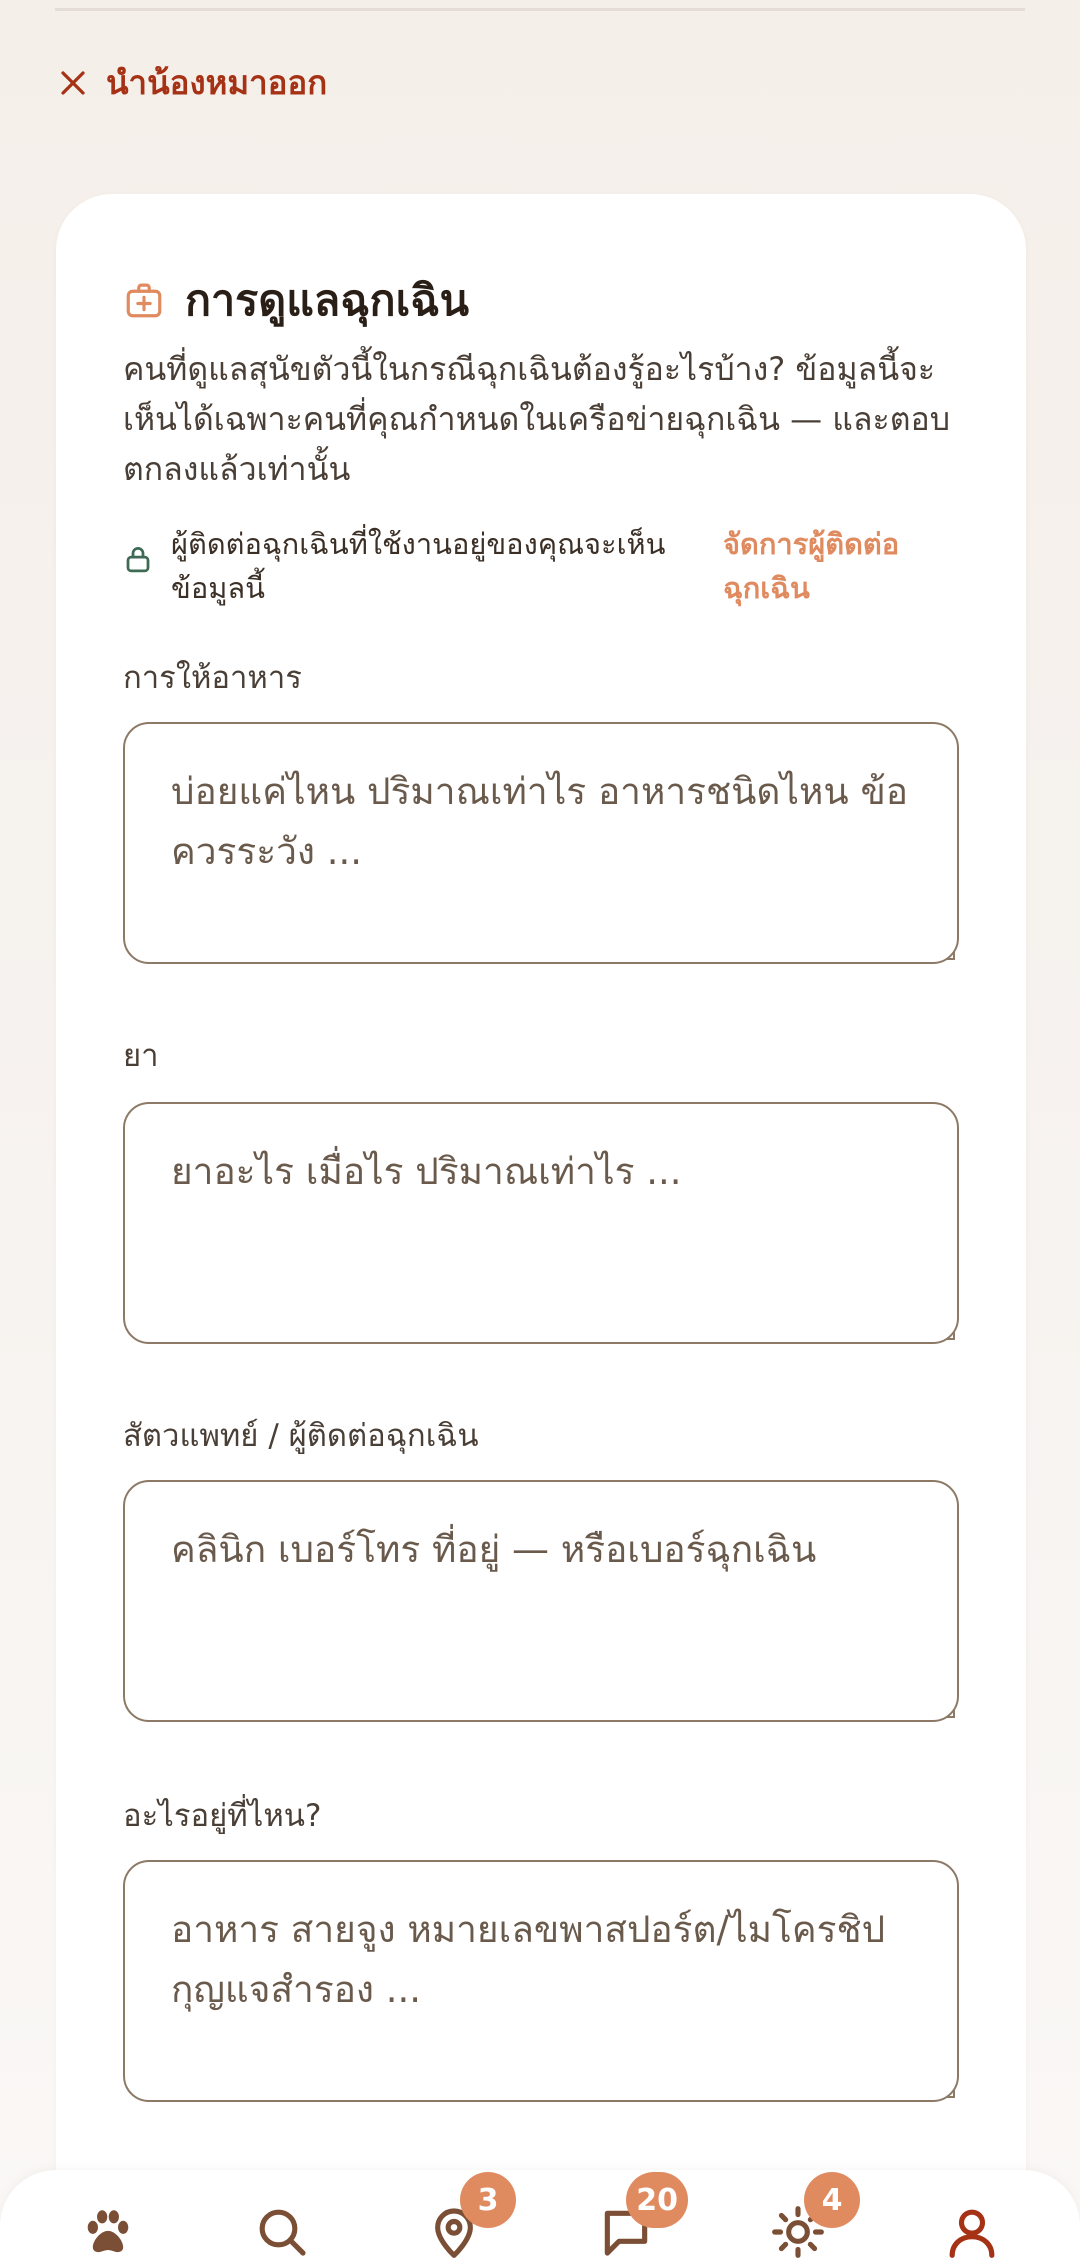 This screenshot has height=2268, width=1080. I want to click on top-divider, so click(540, 9).